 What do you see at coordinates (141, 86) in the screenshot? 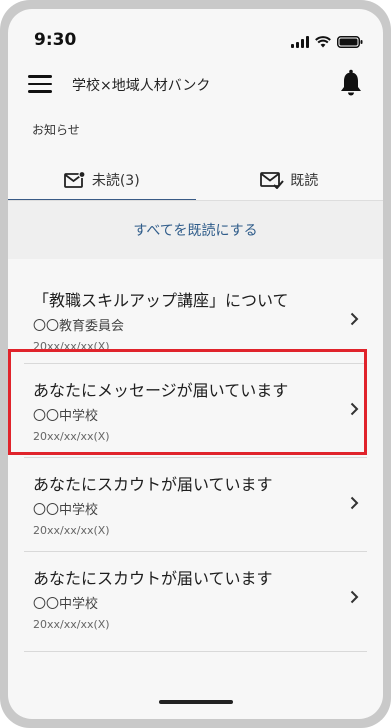
I see `app-title: 学校×地域人材バンク` at bounding box center [141, 86].